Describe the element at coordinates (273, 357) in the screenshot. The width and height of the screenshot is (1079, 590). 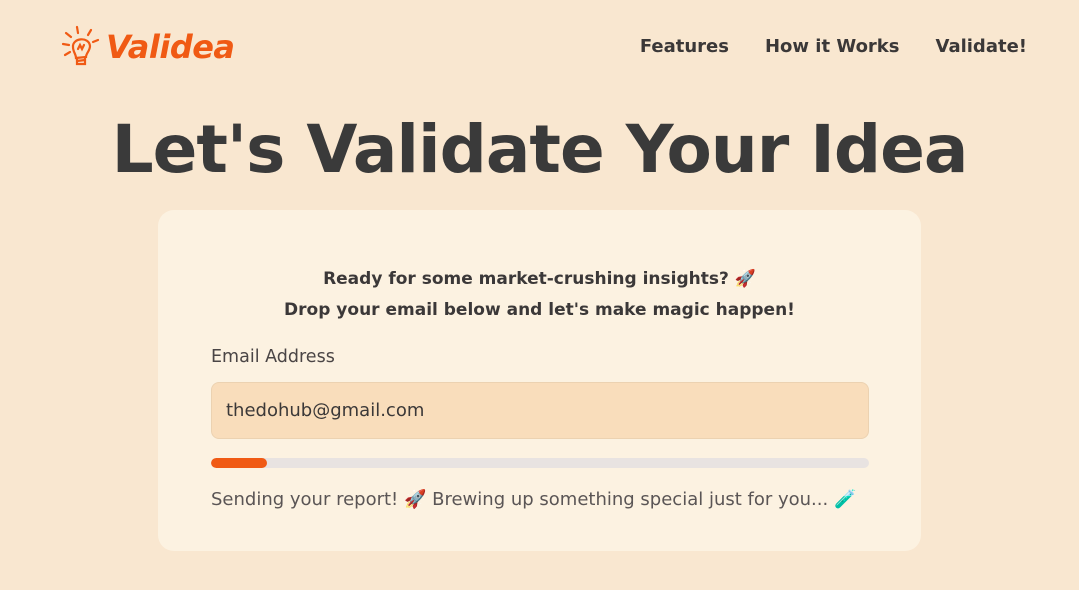
I see `email-label: Email Address` at that location.